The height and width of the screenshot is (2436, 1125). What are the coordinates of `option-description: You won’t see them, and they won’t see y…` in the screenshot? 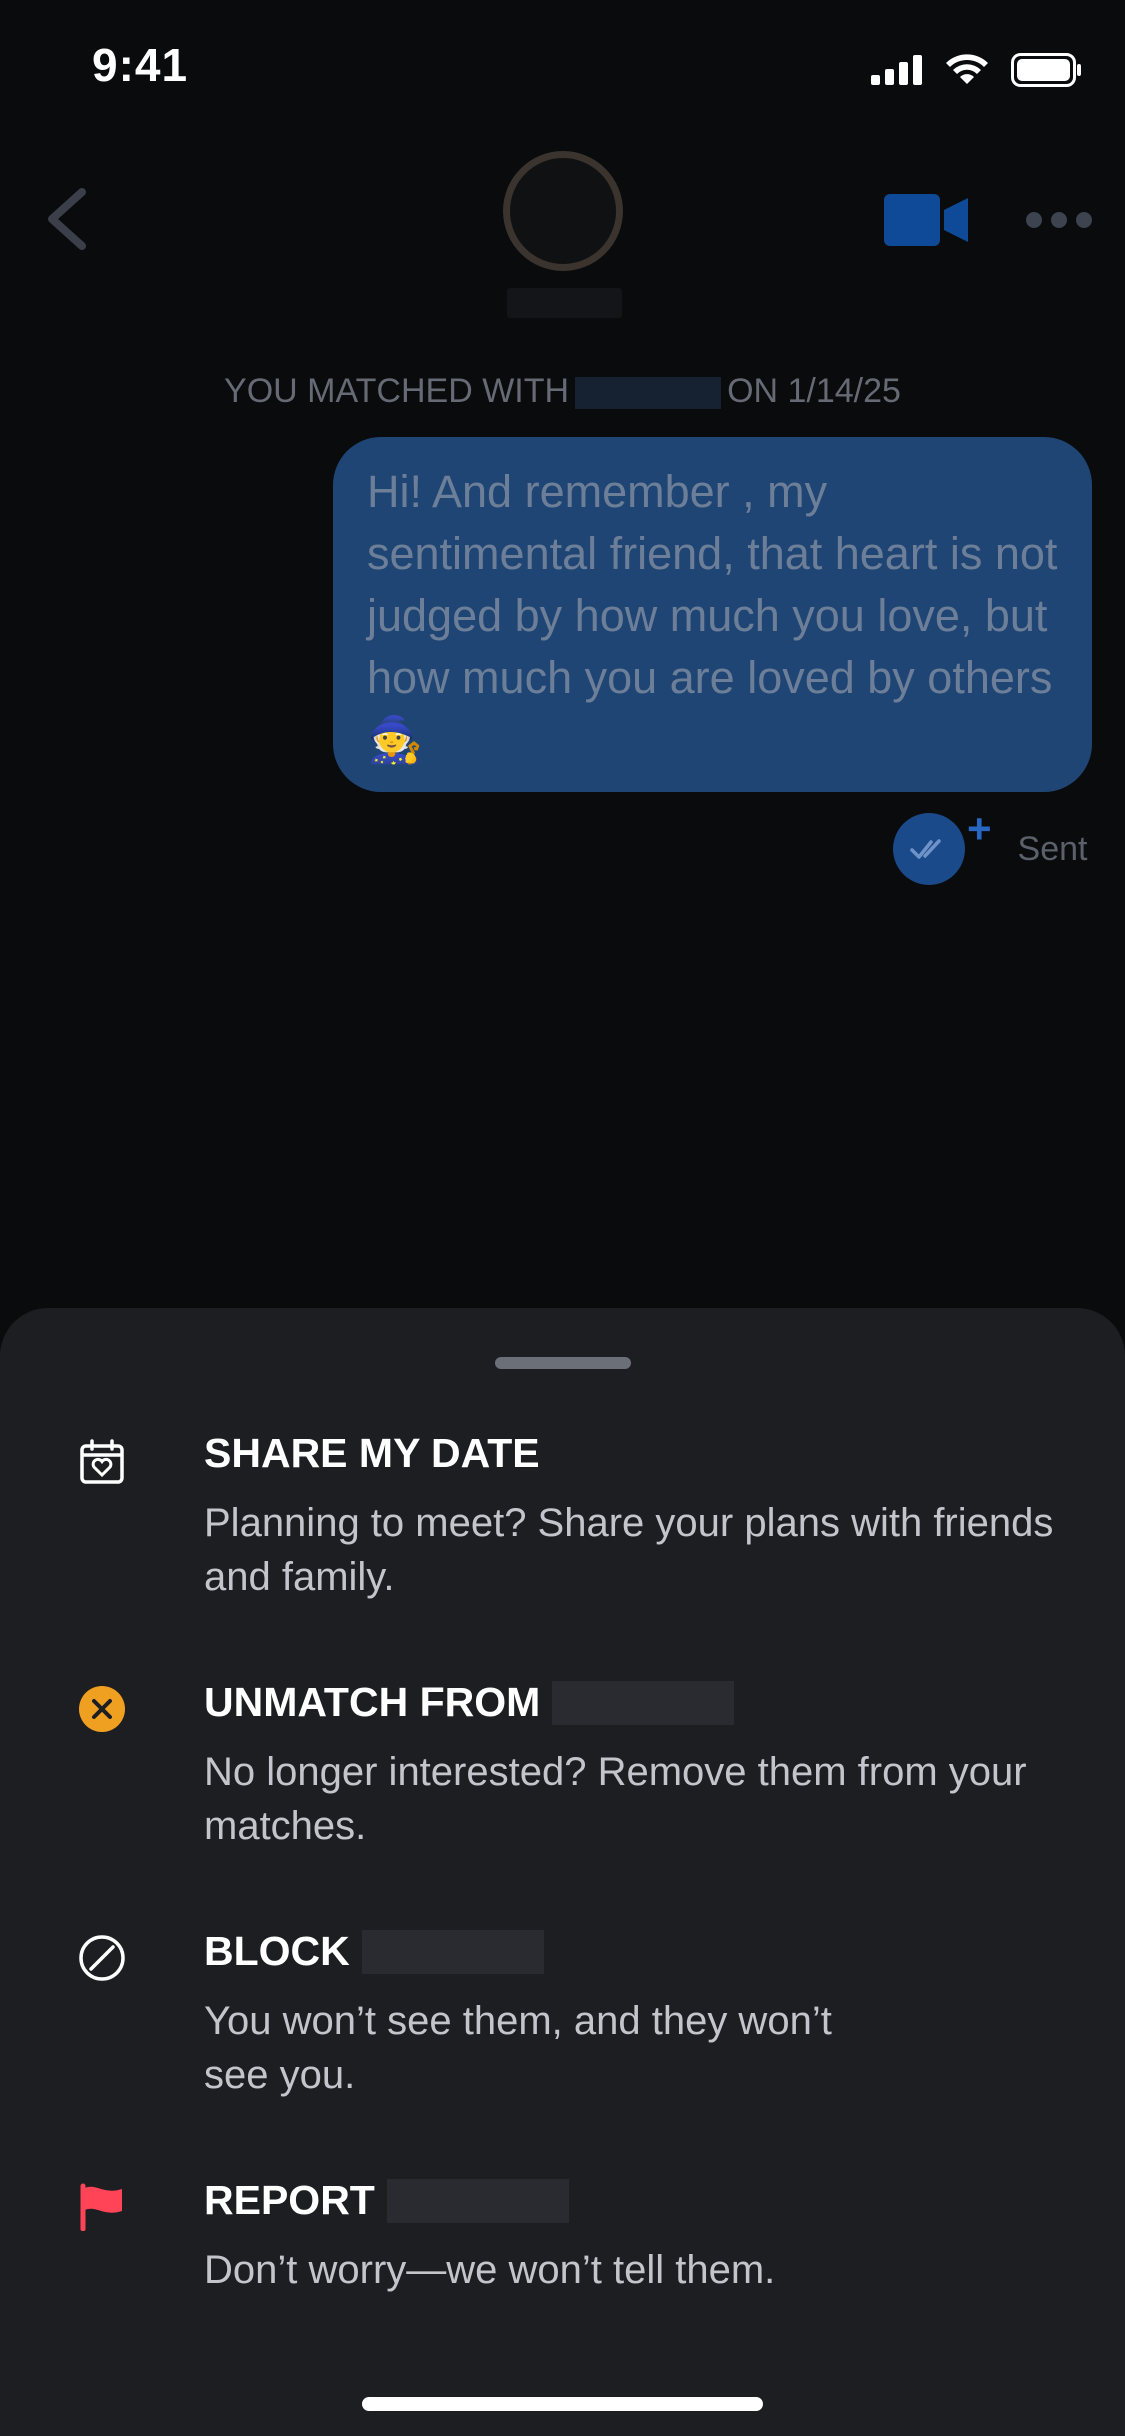 It's located at (518, 2048).